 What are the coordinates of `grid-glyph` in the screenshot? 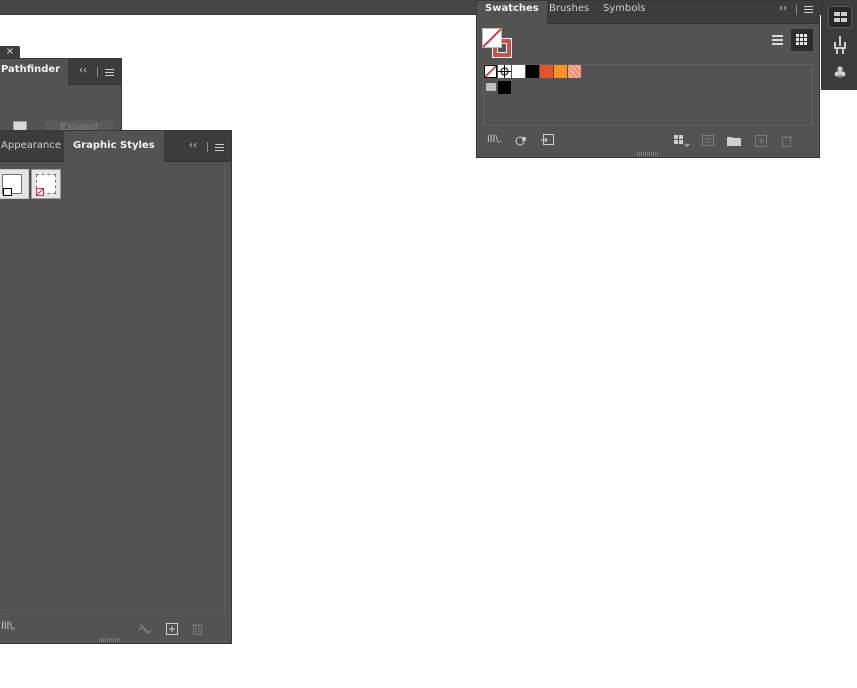 It's located at (840, 17).